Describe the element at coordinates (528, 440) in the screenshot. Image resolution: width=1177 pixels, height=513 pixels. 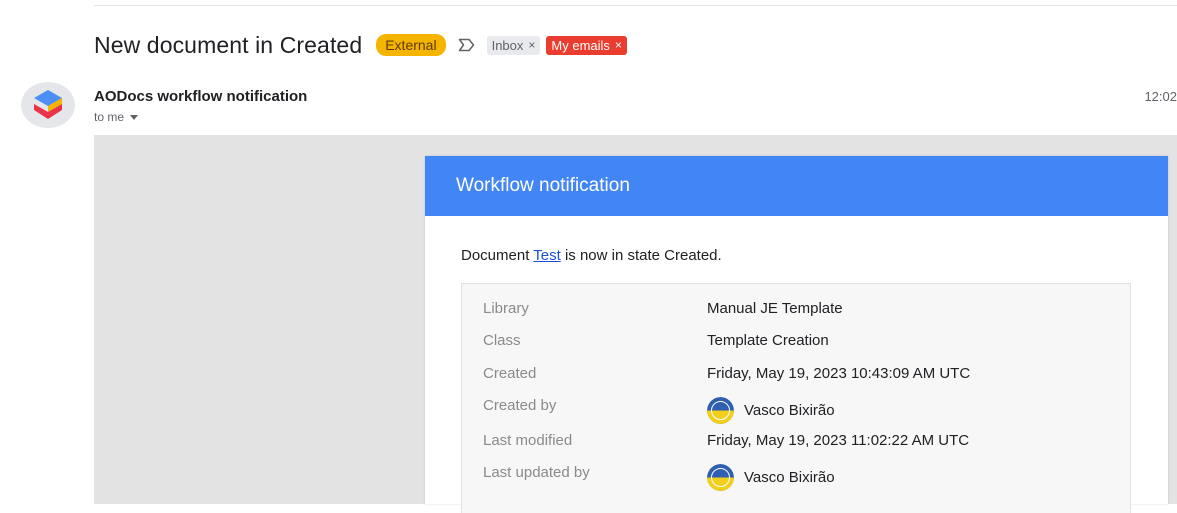
I see `detail-label: Last modified` at that location.